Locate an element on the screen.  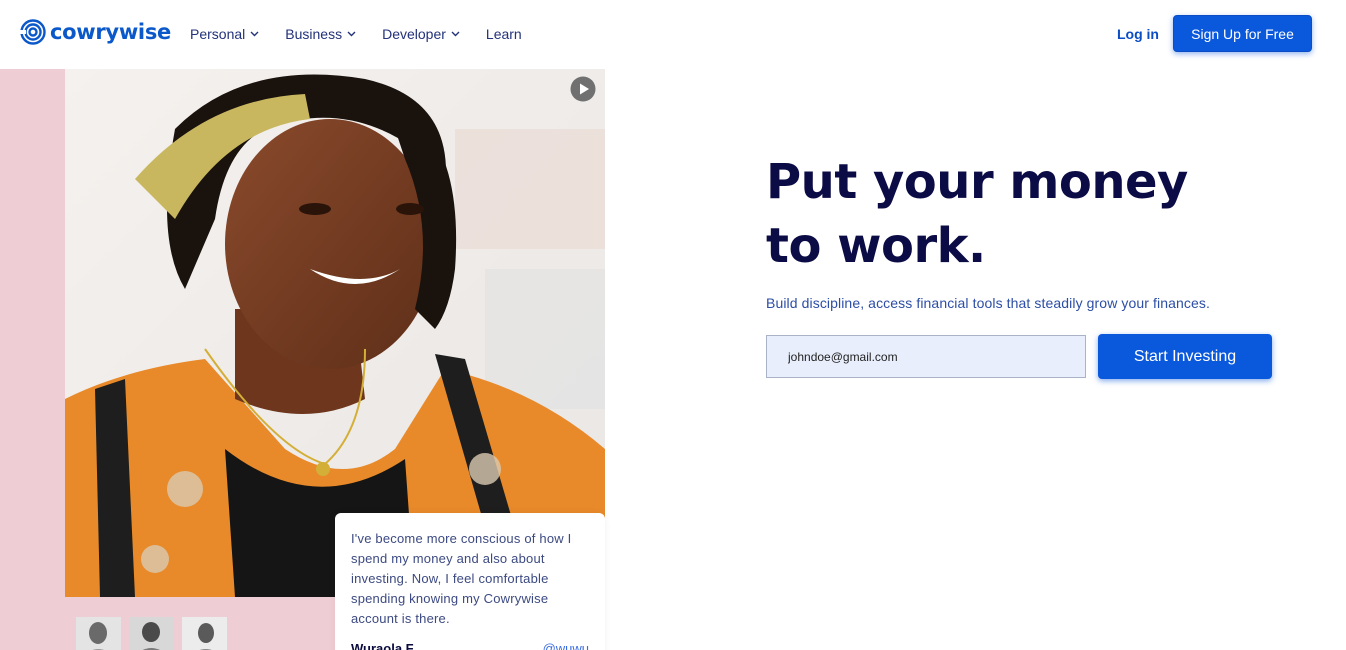
testimonial-handle-link: @wuwu is located at coordinates (566, 645).